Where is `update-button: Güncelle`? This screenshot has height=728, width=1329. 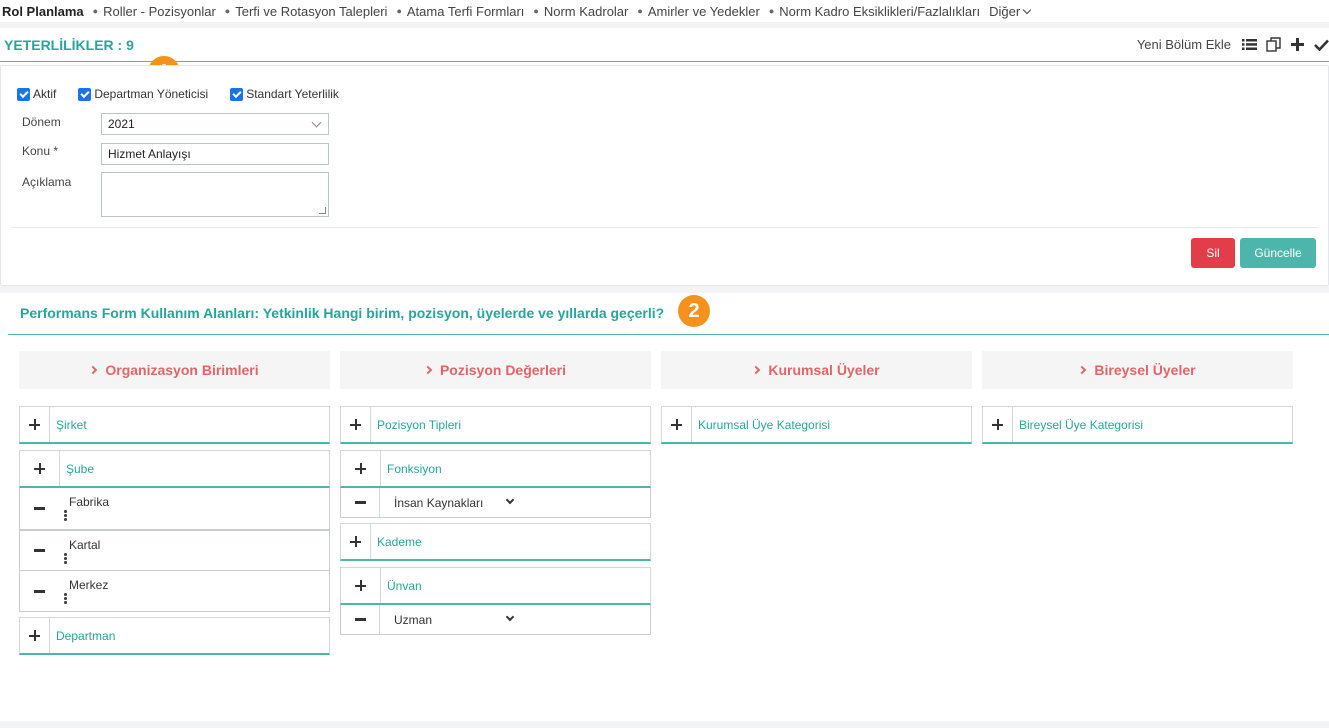 update-button: Güncelle is located at coordinates (1278, 253).